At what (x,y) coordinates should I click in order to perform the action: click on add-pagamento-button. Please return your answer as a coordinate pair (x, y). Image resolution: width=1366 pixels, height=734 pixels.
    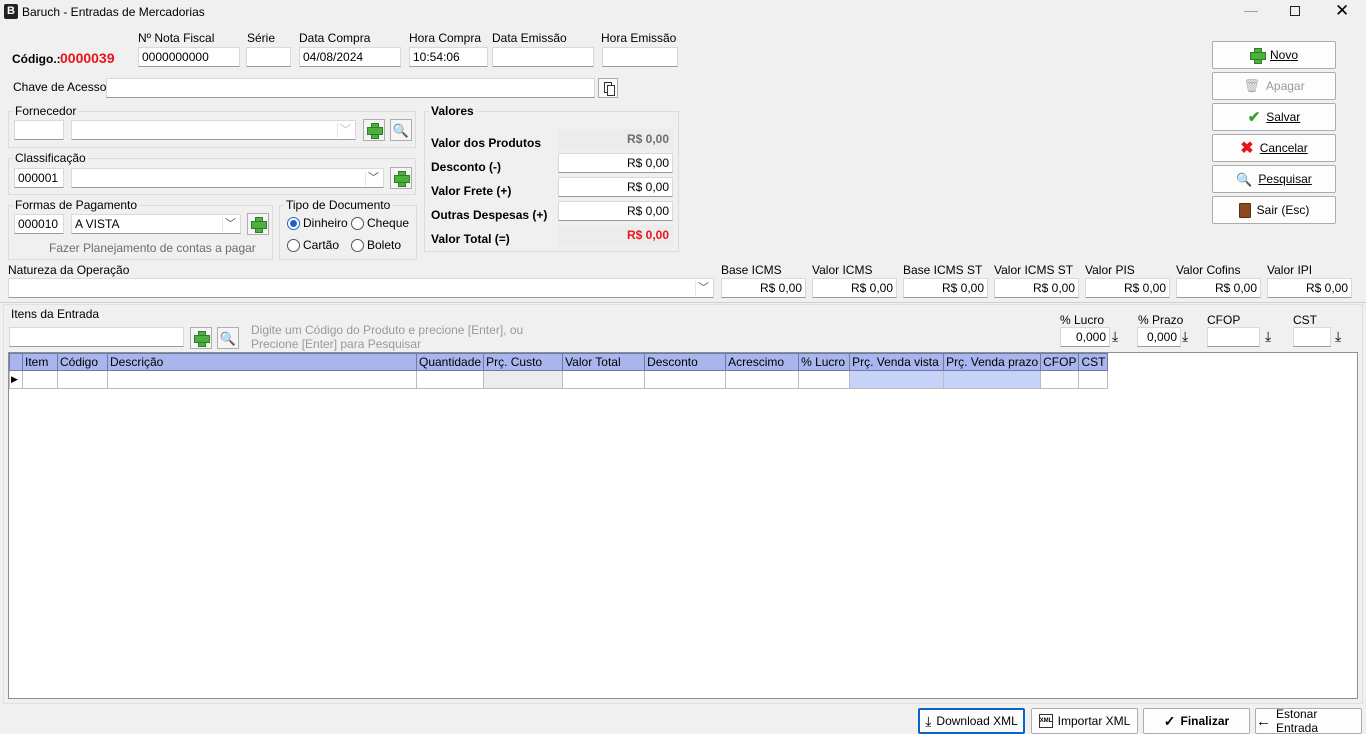
    Looking at the image, I should click on (258, 224).